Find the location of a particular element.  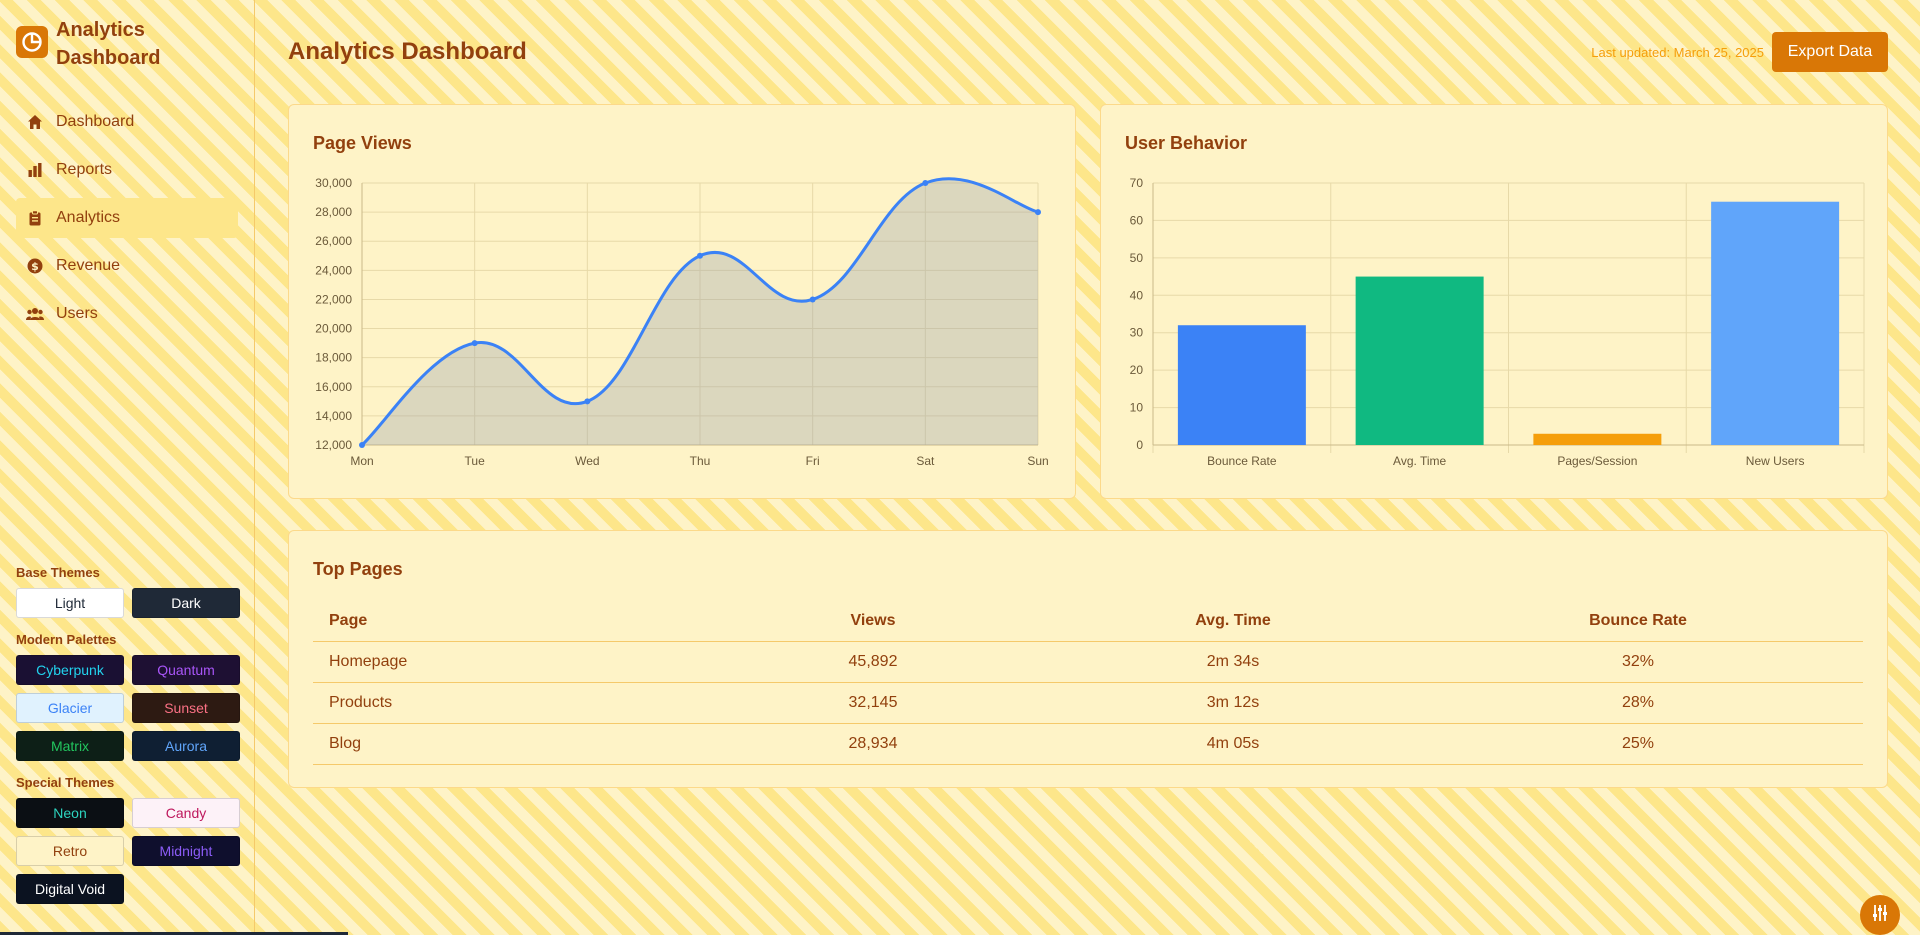

cell-views: 45,892 is located at coordinates (873, 662).